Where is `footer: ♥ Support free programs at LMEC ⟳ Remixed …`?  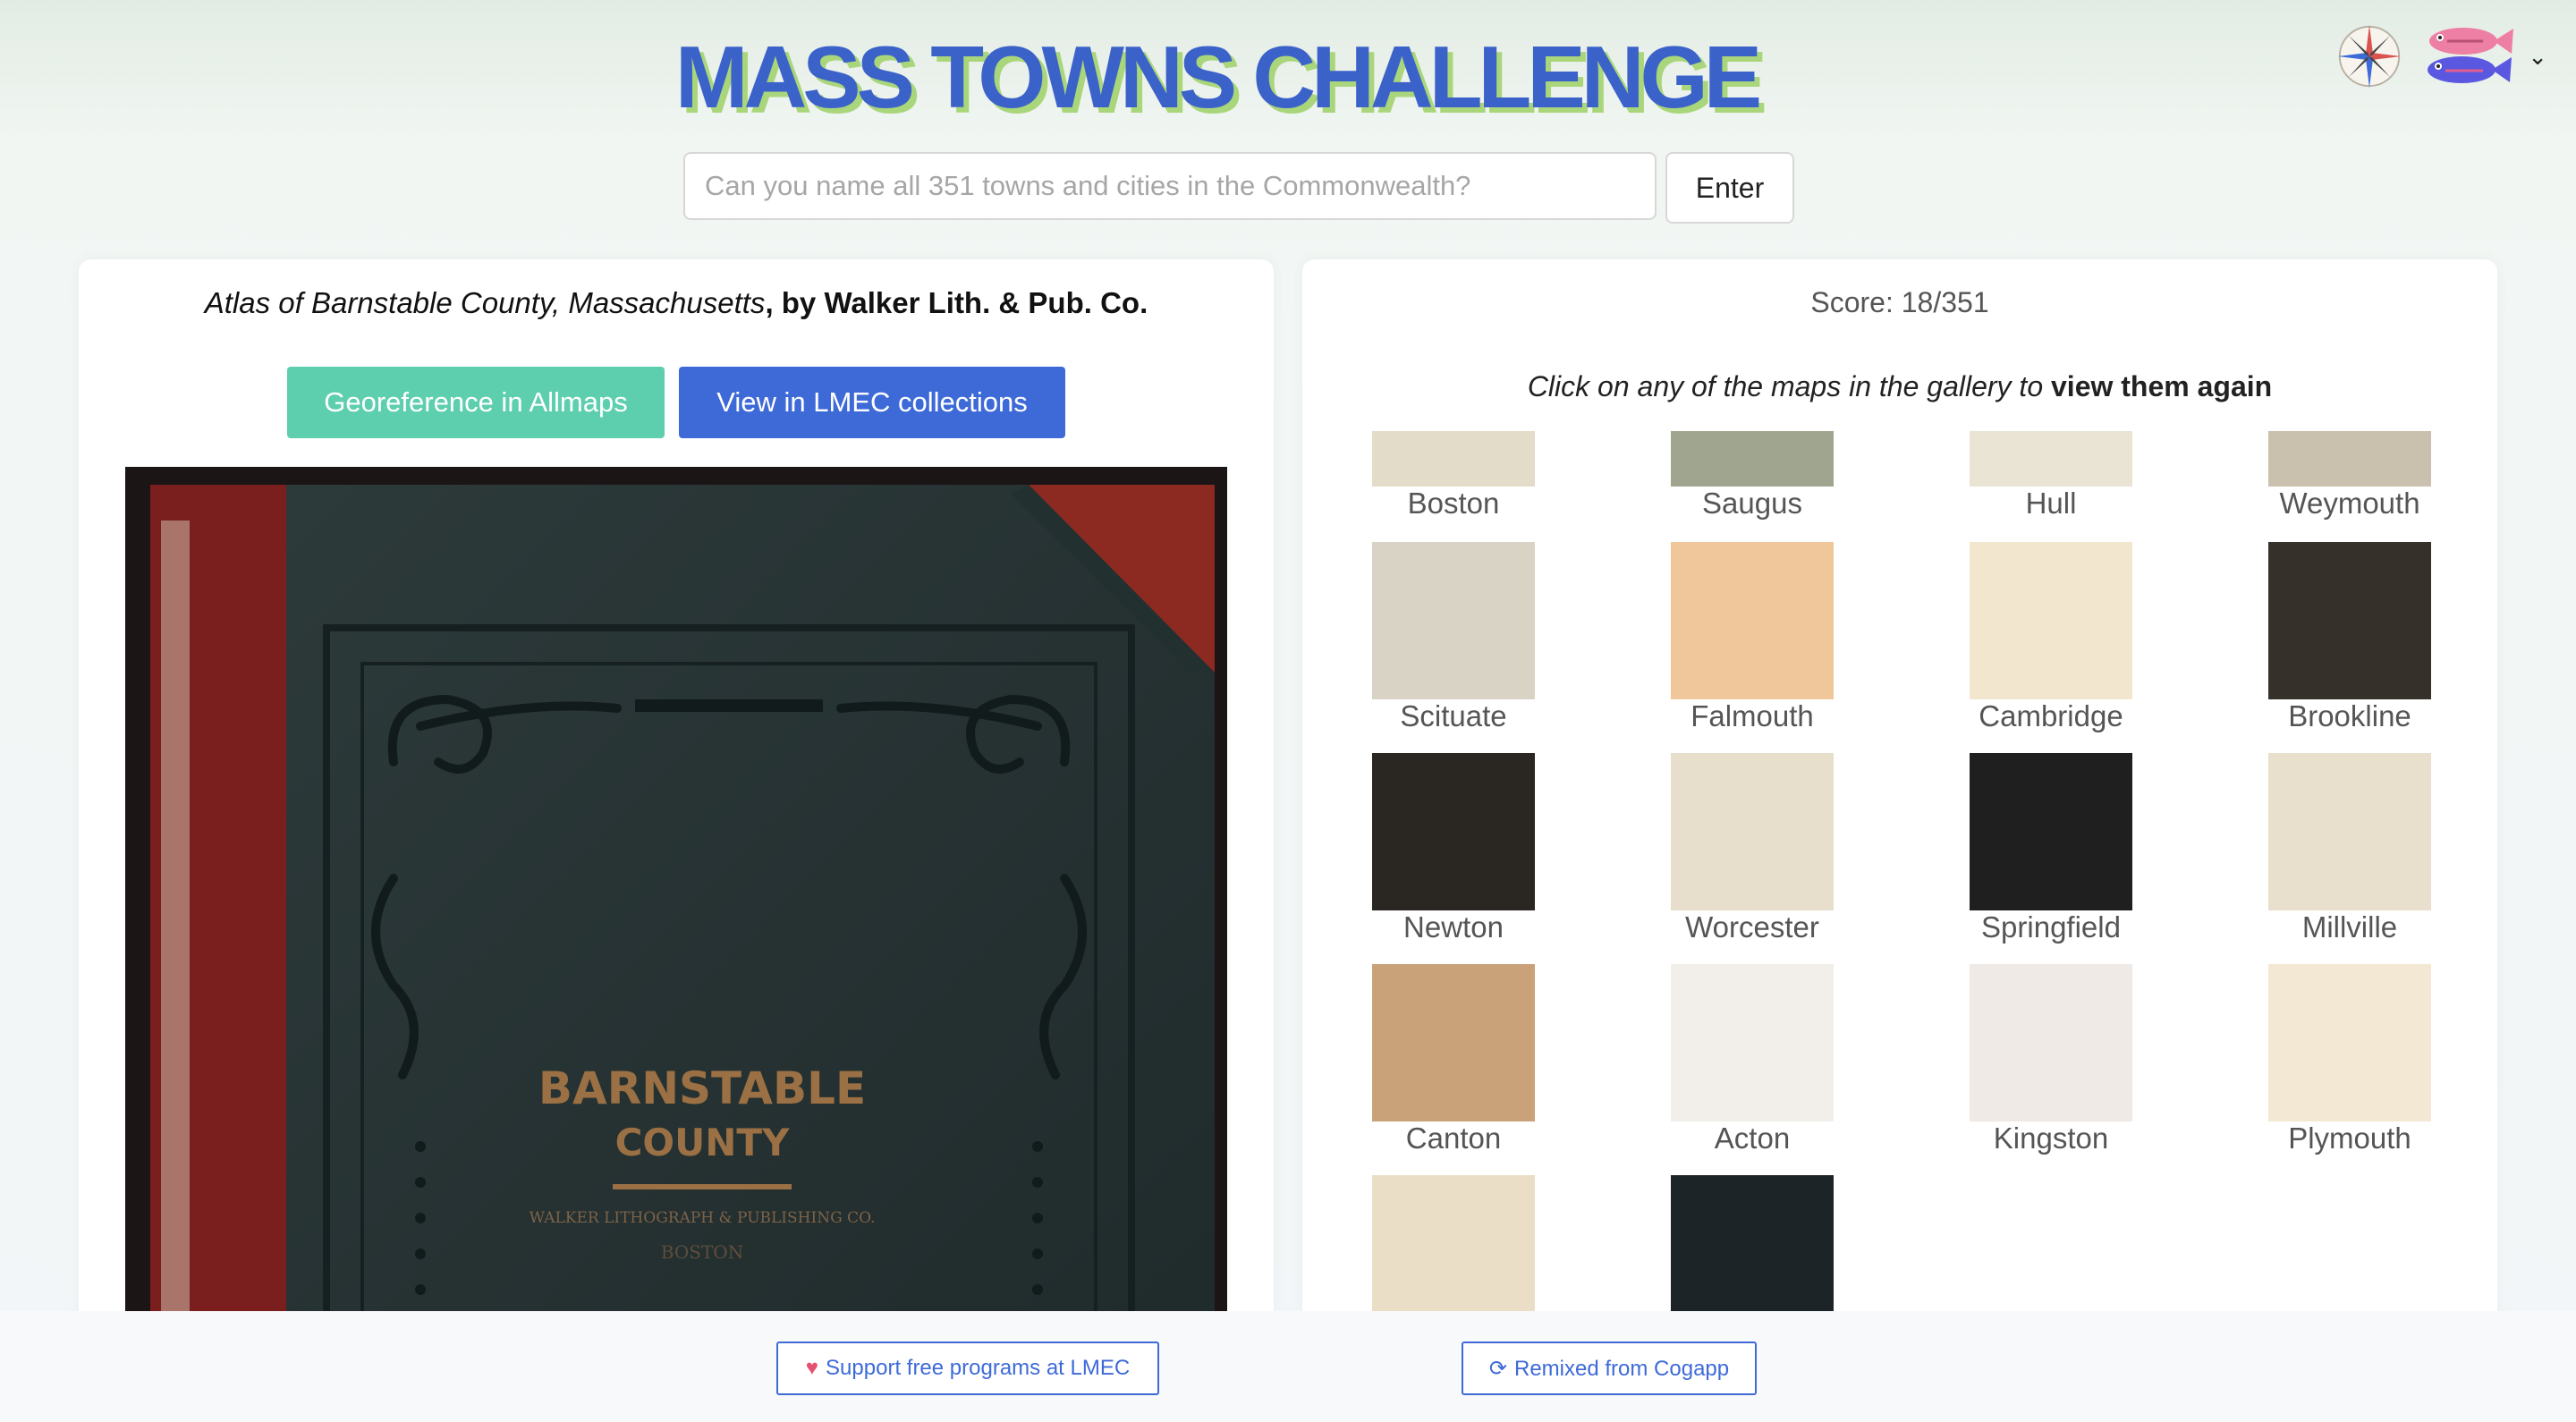 footer: ♥ Support free programs at LMEC ⟳ Remixed … is located at coordinates (1288, 1366).